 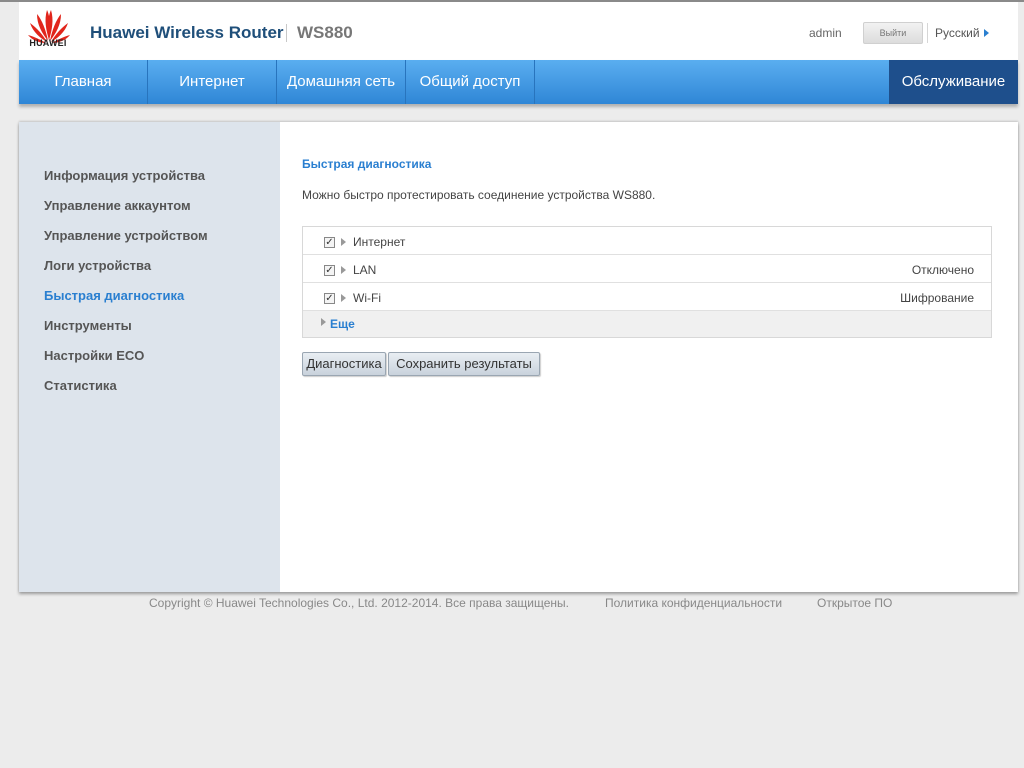 I want to click on sidebar-item-tools: Инструменты, so click(x=88, y=325).